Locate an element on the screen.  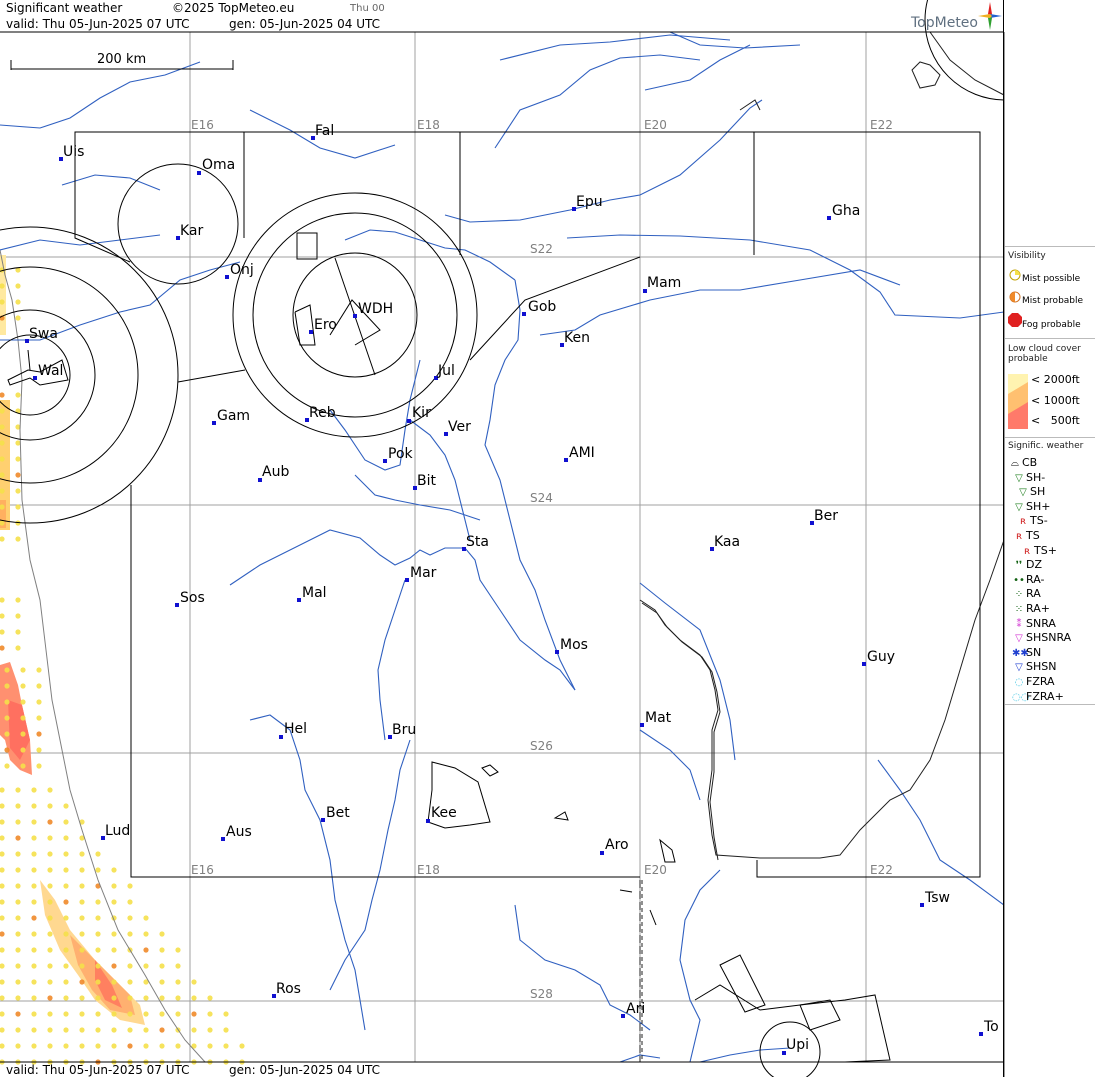
city-label-swa: Swa is located at coordinates (43, 334).